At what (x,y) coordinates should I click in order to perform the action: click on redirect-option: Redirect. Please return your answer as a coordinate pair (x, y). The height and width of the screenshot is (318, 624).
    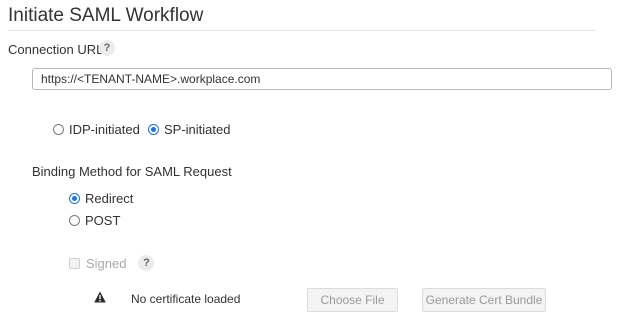
    Looking at the image, I should click on (101, 198).